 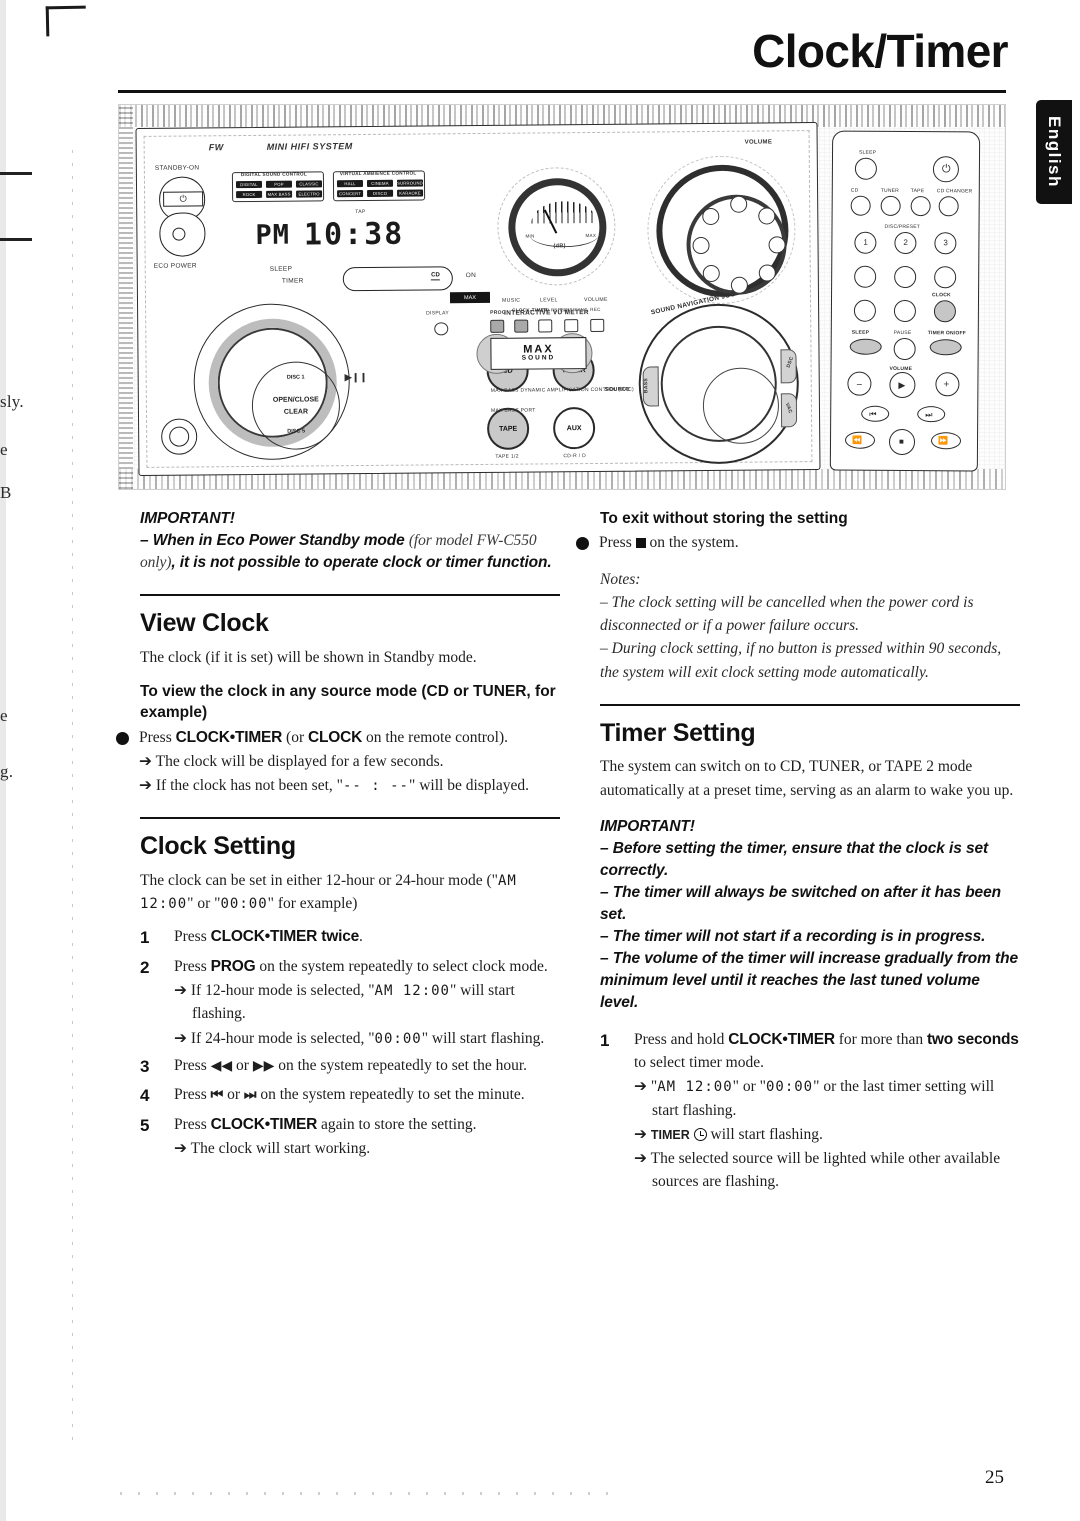 I want to click on transport-stop-clear: CLEAR, so click(x=296, y=412).